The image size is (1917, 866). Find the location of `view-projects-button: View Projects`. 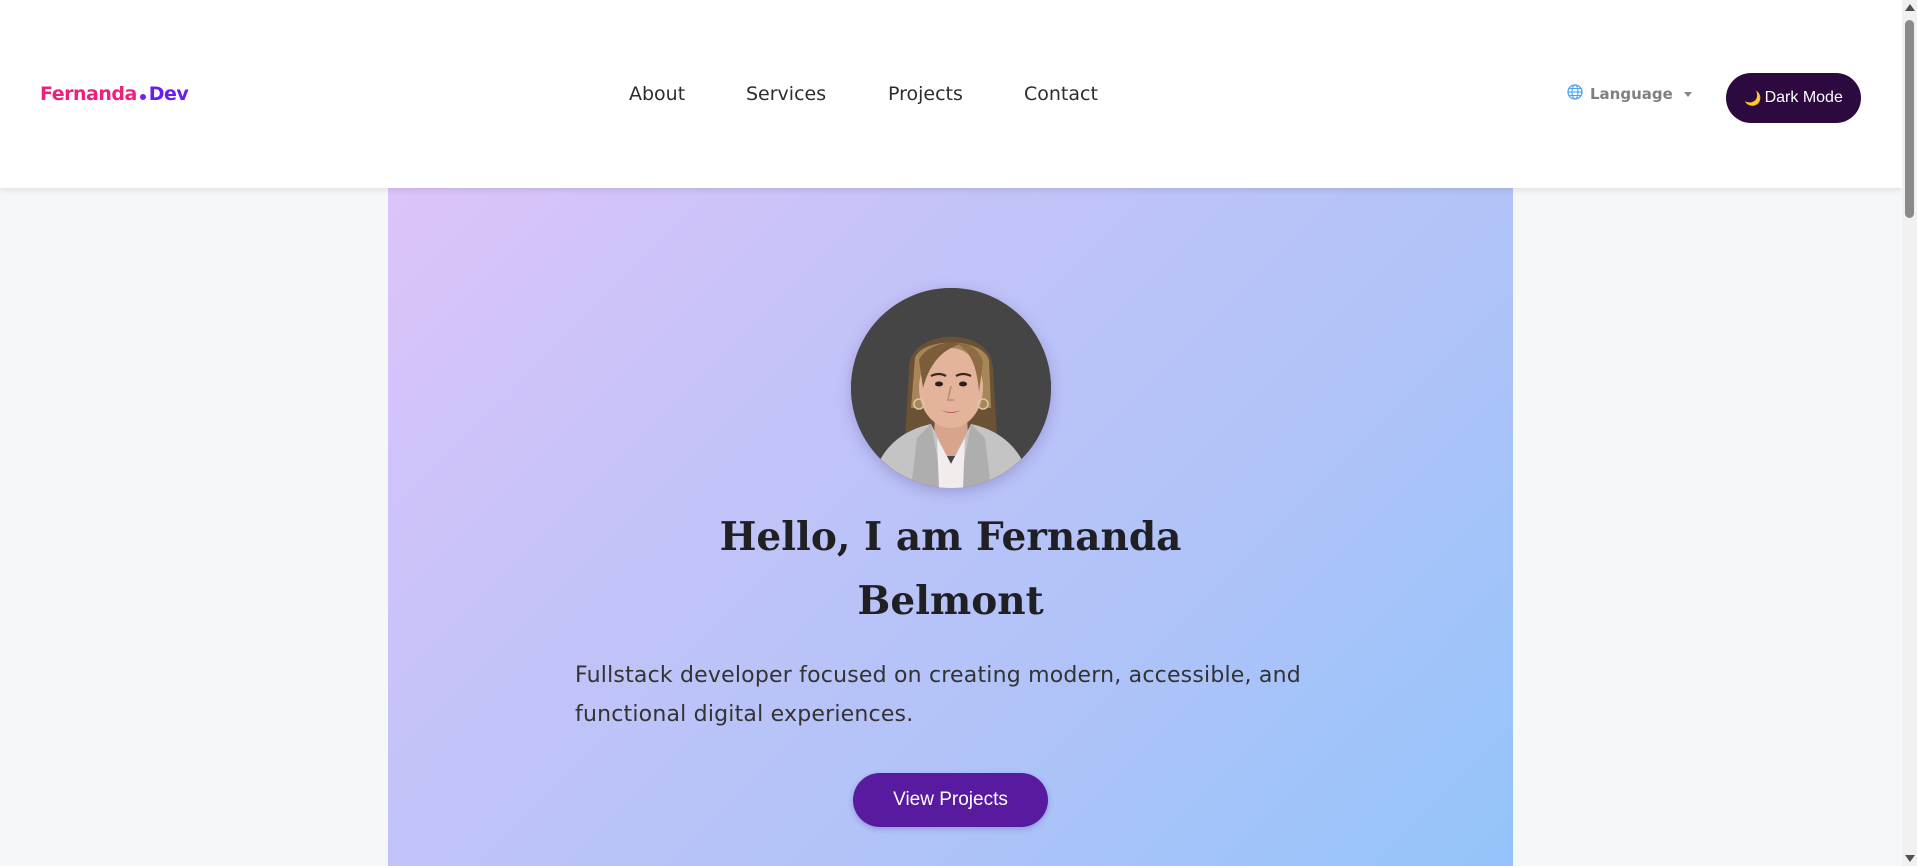

view-projects-button: View Projects is located at coordinates (950, 800).